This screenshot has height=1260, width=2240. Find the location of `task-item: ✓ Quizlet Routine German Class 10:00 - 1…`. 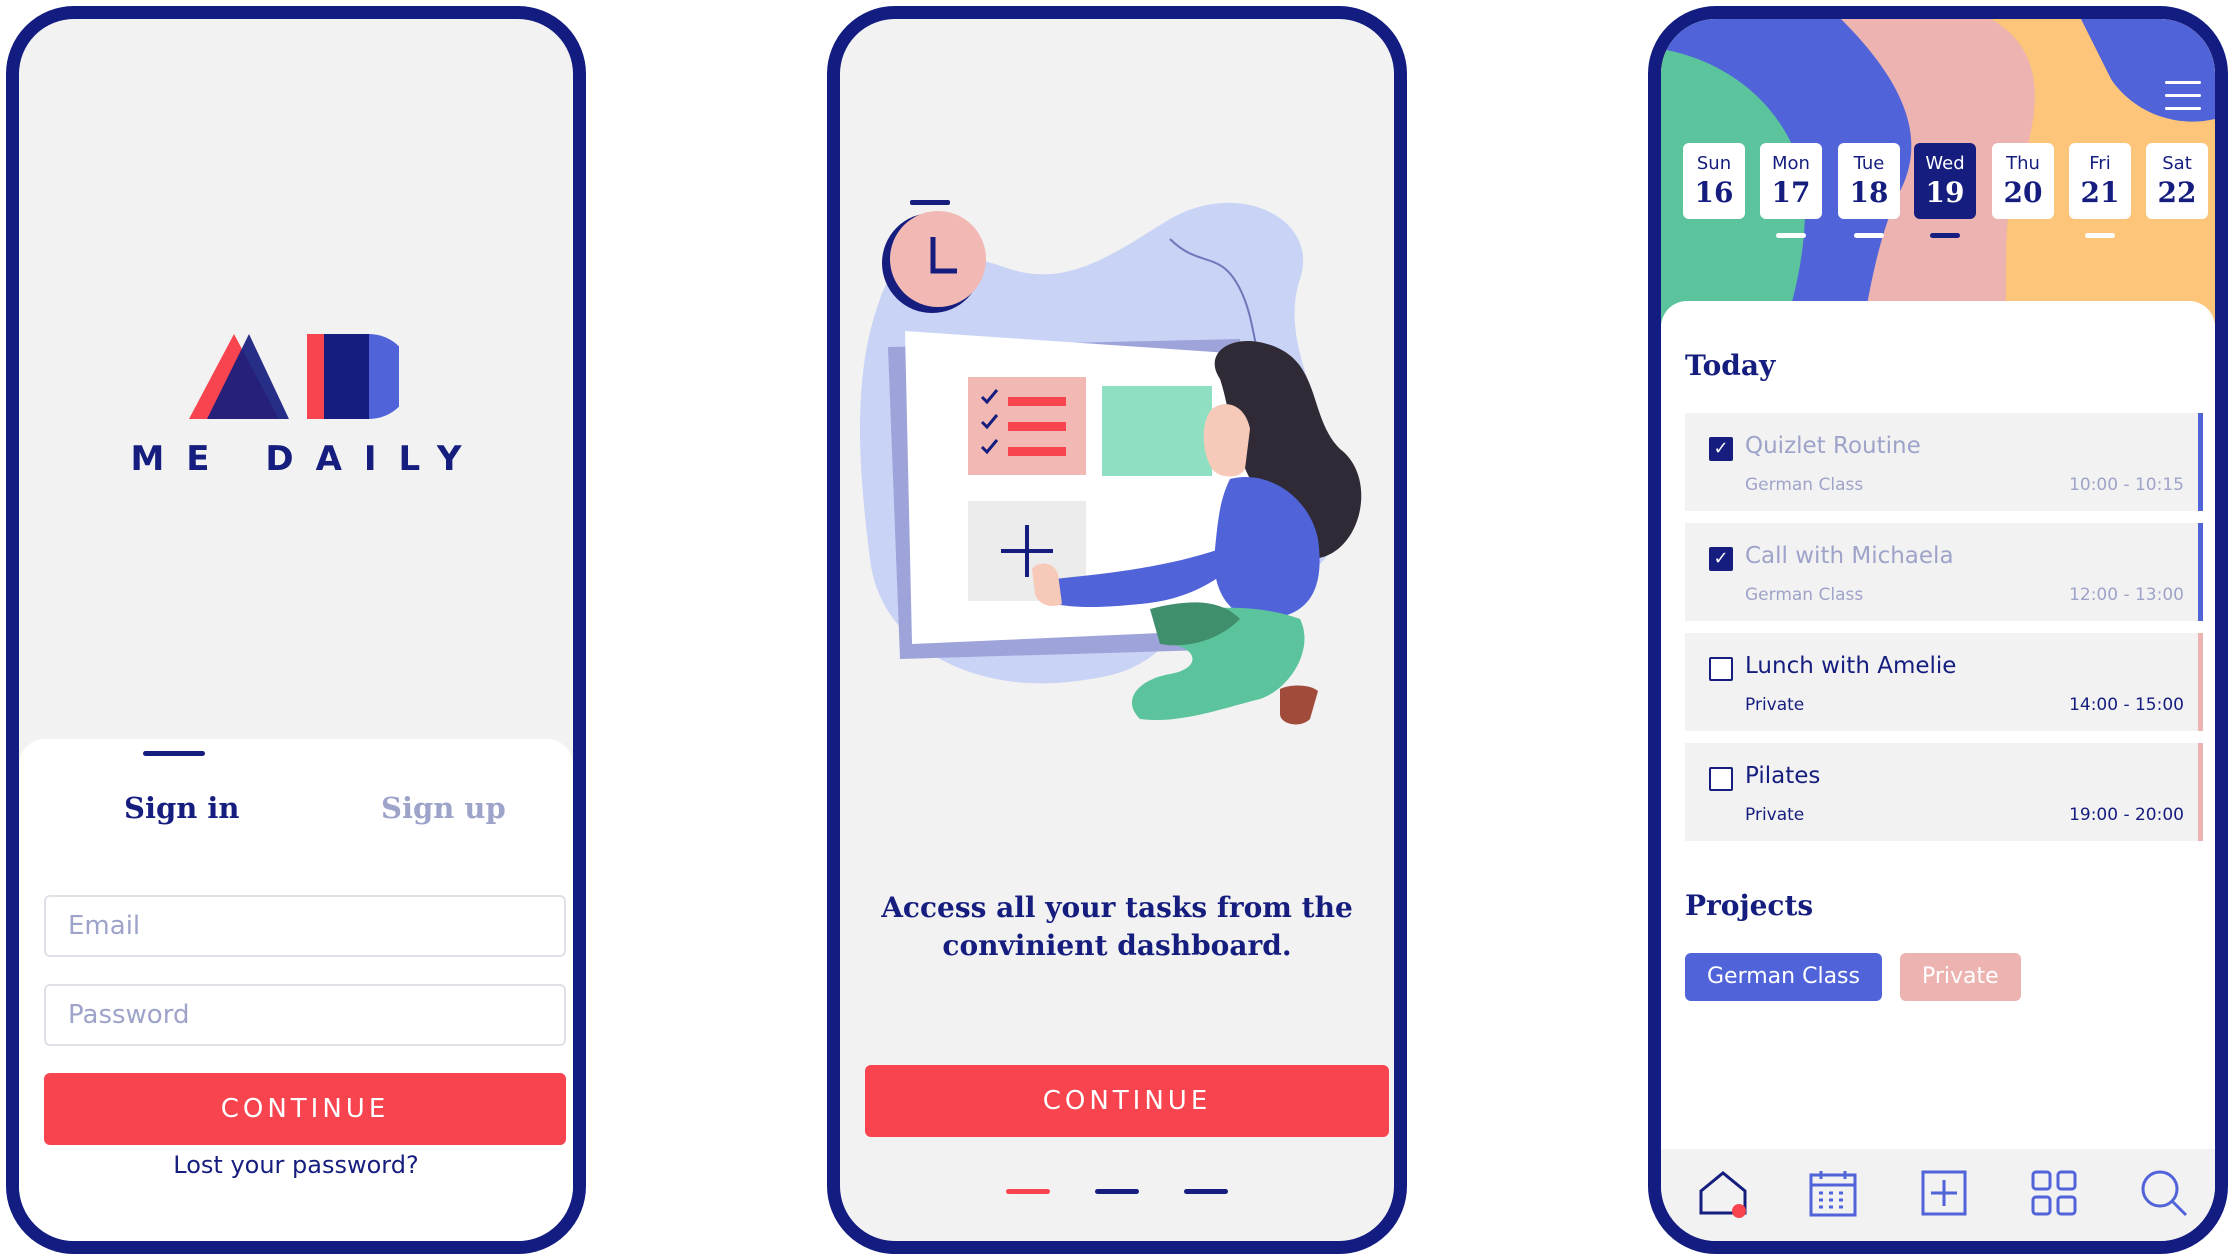

task-item: ✓ Quizlet Routine German Class 10:00 - 1… is located at coordinates (1944, 462).